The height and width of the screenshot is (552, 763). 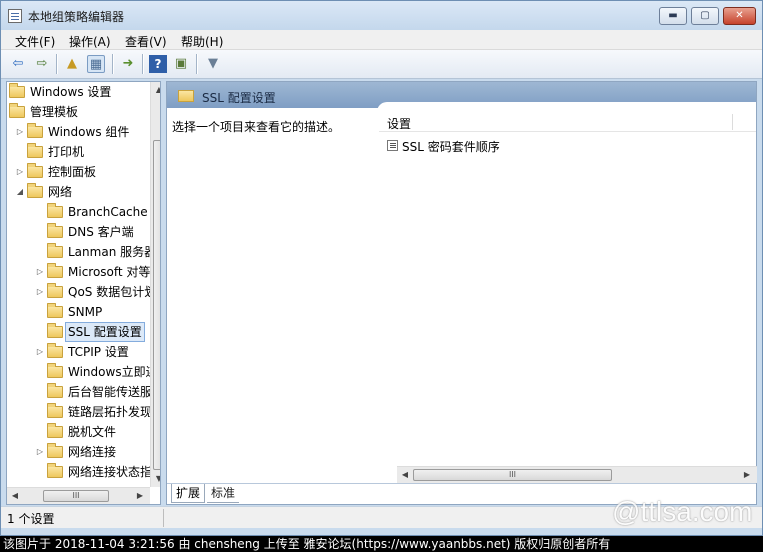 I want to click on export-list-icon: ➜, so click(x=128, y=64).